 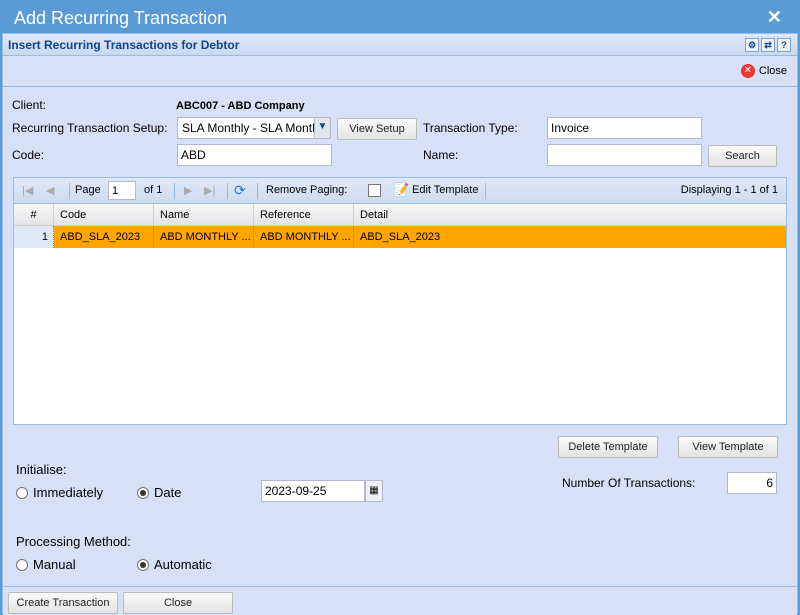 What do you see at coordinates (470, 128) in the screenshot?
I see `transaction-type-label: Transaction Type:` at bounding box center [470, 128].